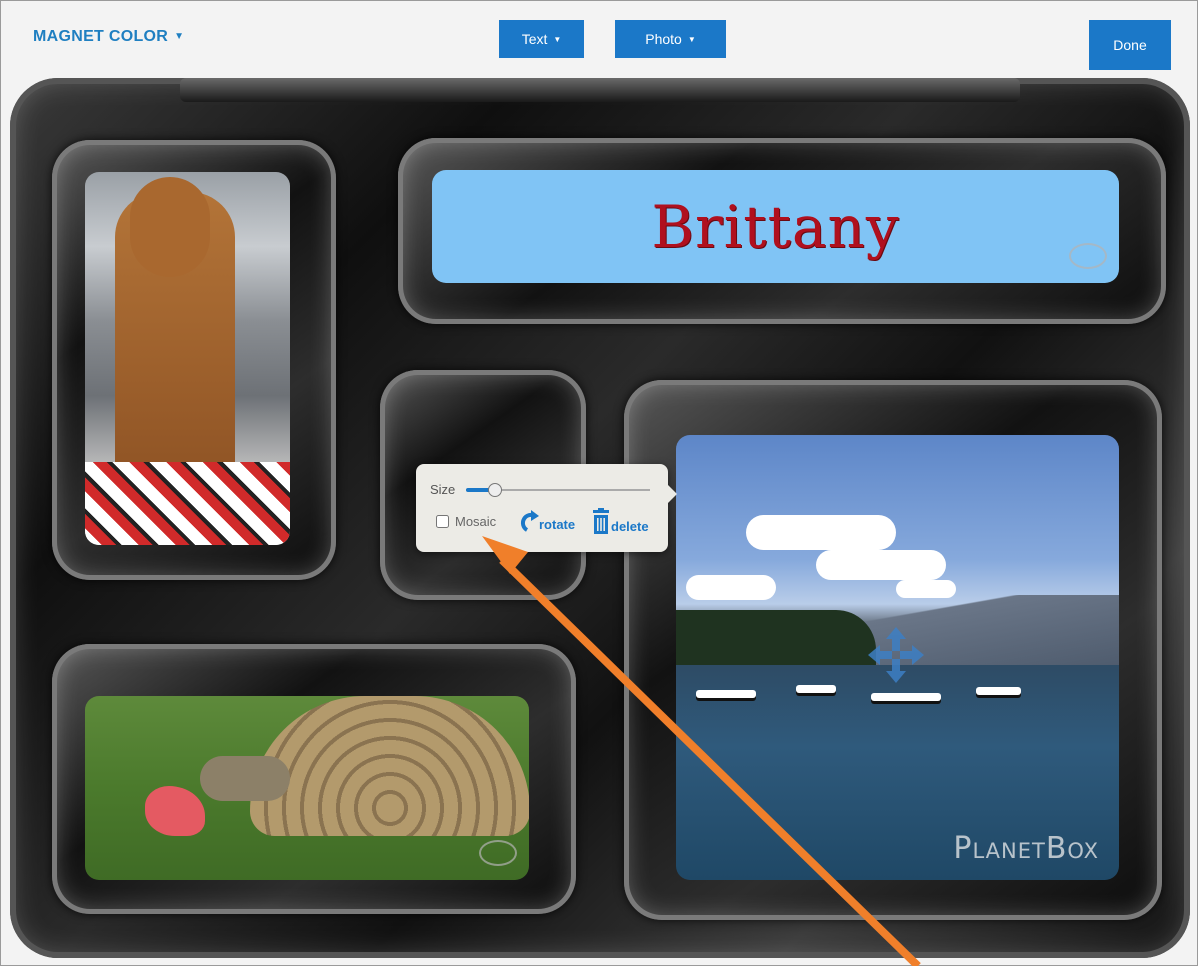 The image size is (1198, 966). Describe the element at coordinates (601, 521) in the screenshot. I see `trash-icon` at that location.